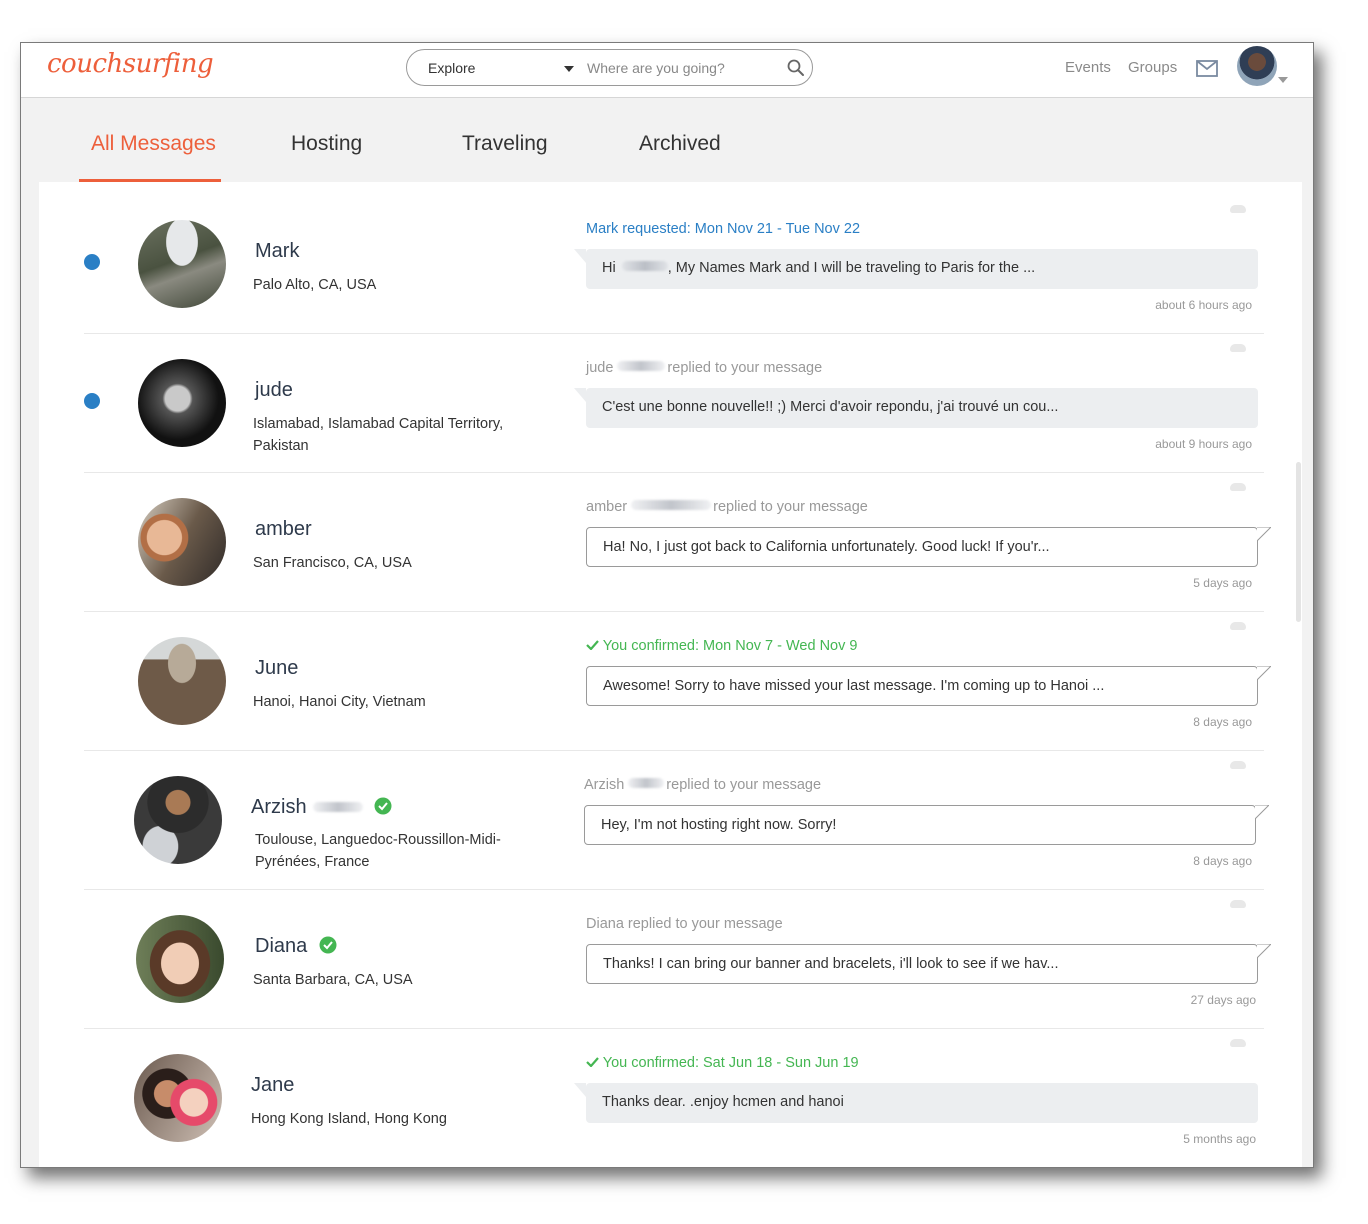  I want to click on timestamp: 5 months ago, so click(1219, 1139).